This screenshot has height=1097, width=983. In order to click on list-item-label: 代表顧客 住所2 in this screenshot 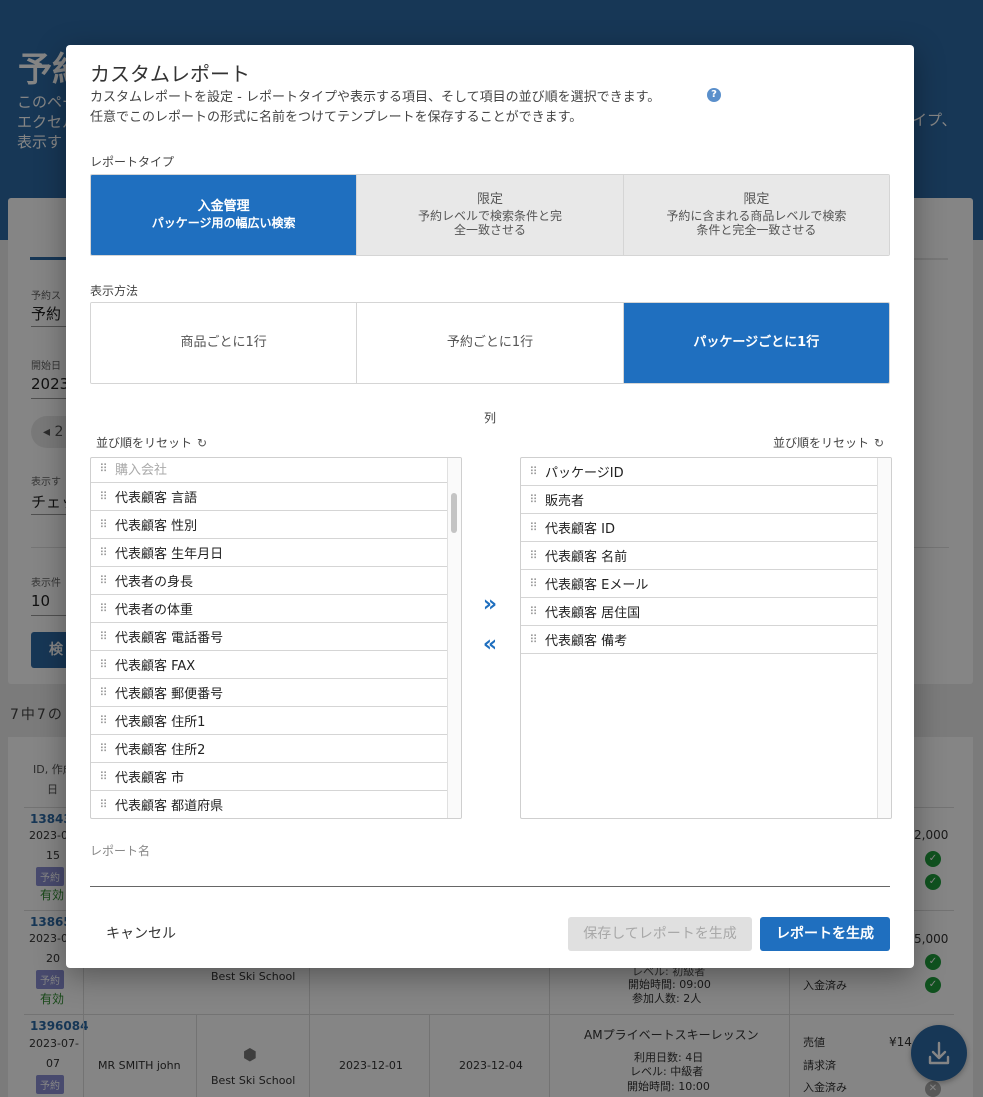, I will do `click(160, 750)`.